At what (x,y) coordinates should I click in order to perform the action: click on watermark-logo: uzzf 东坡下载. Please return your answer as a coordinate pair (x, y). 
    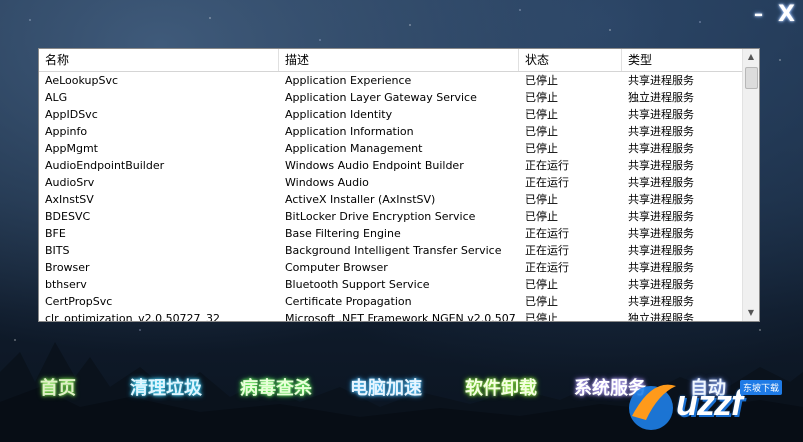
    Looking at the image, I should click on (711, 406).